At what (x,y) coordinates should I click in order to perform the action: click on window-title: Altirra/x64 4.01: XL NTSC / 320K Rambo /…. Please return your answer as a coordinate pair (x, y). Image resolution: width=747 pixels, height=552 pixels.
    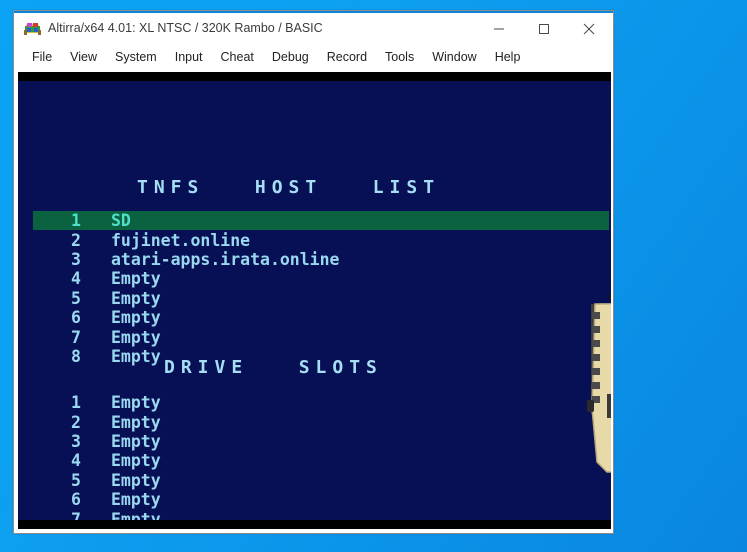
    Looking at the image, I should click on (185, 28).